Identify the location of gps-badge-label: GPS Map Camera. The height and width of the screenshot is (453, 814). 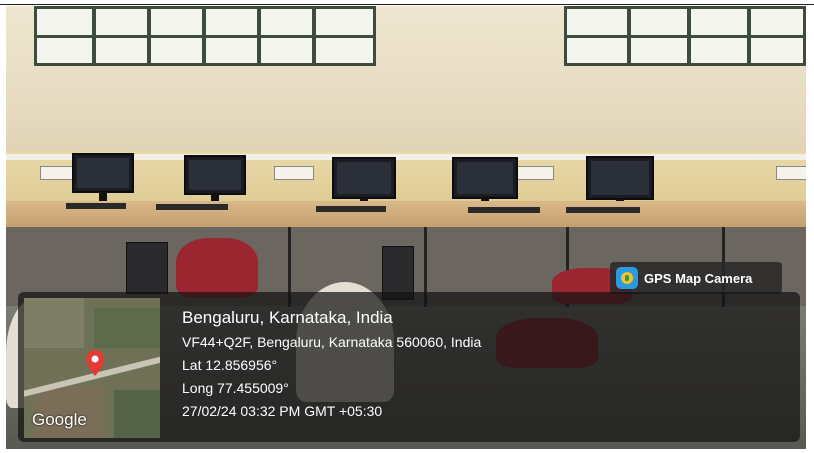
(698, 278).